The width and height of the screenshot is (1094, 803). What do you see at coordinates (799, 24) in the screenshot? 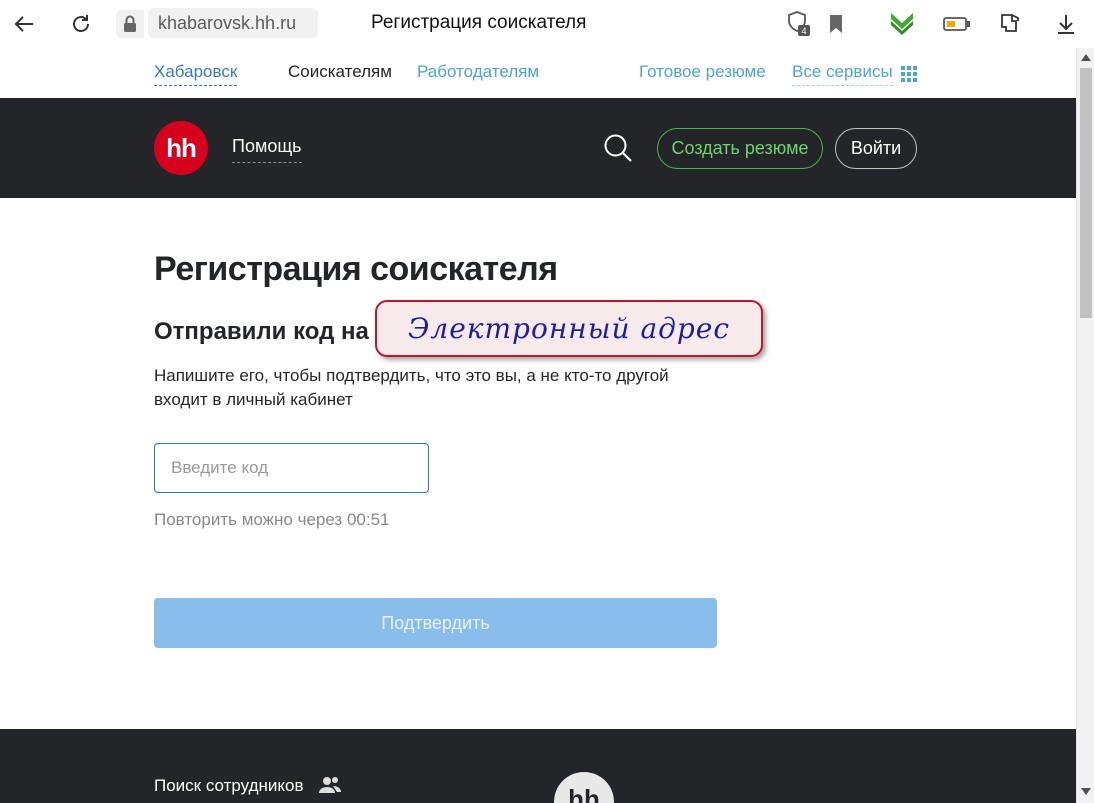
I see `protect-shield-icon: 4` at bounding box center [799, 24].